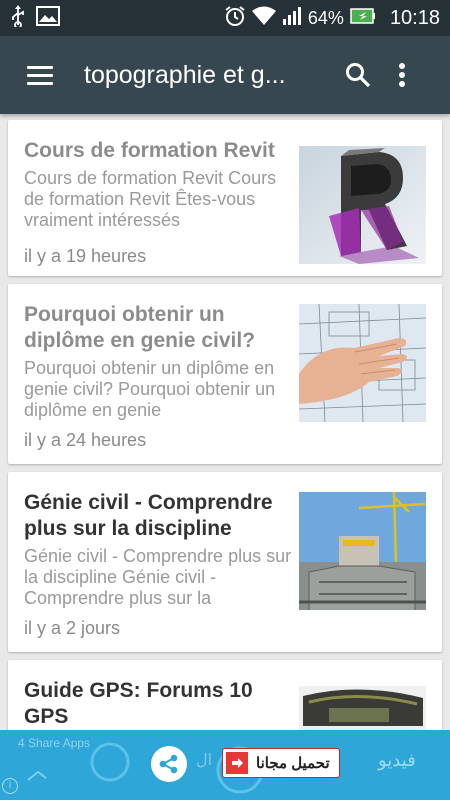  What do you see at coordinates (85, 440) in the screenshot?
I see `article-time: il y a 24 heures` at bounding box center [85, 440].